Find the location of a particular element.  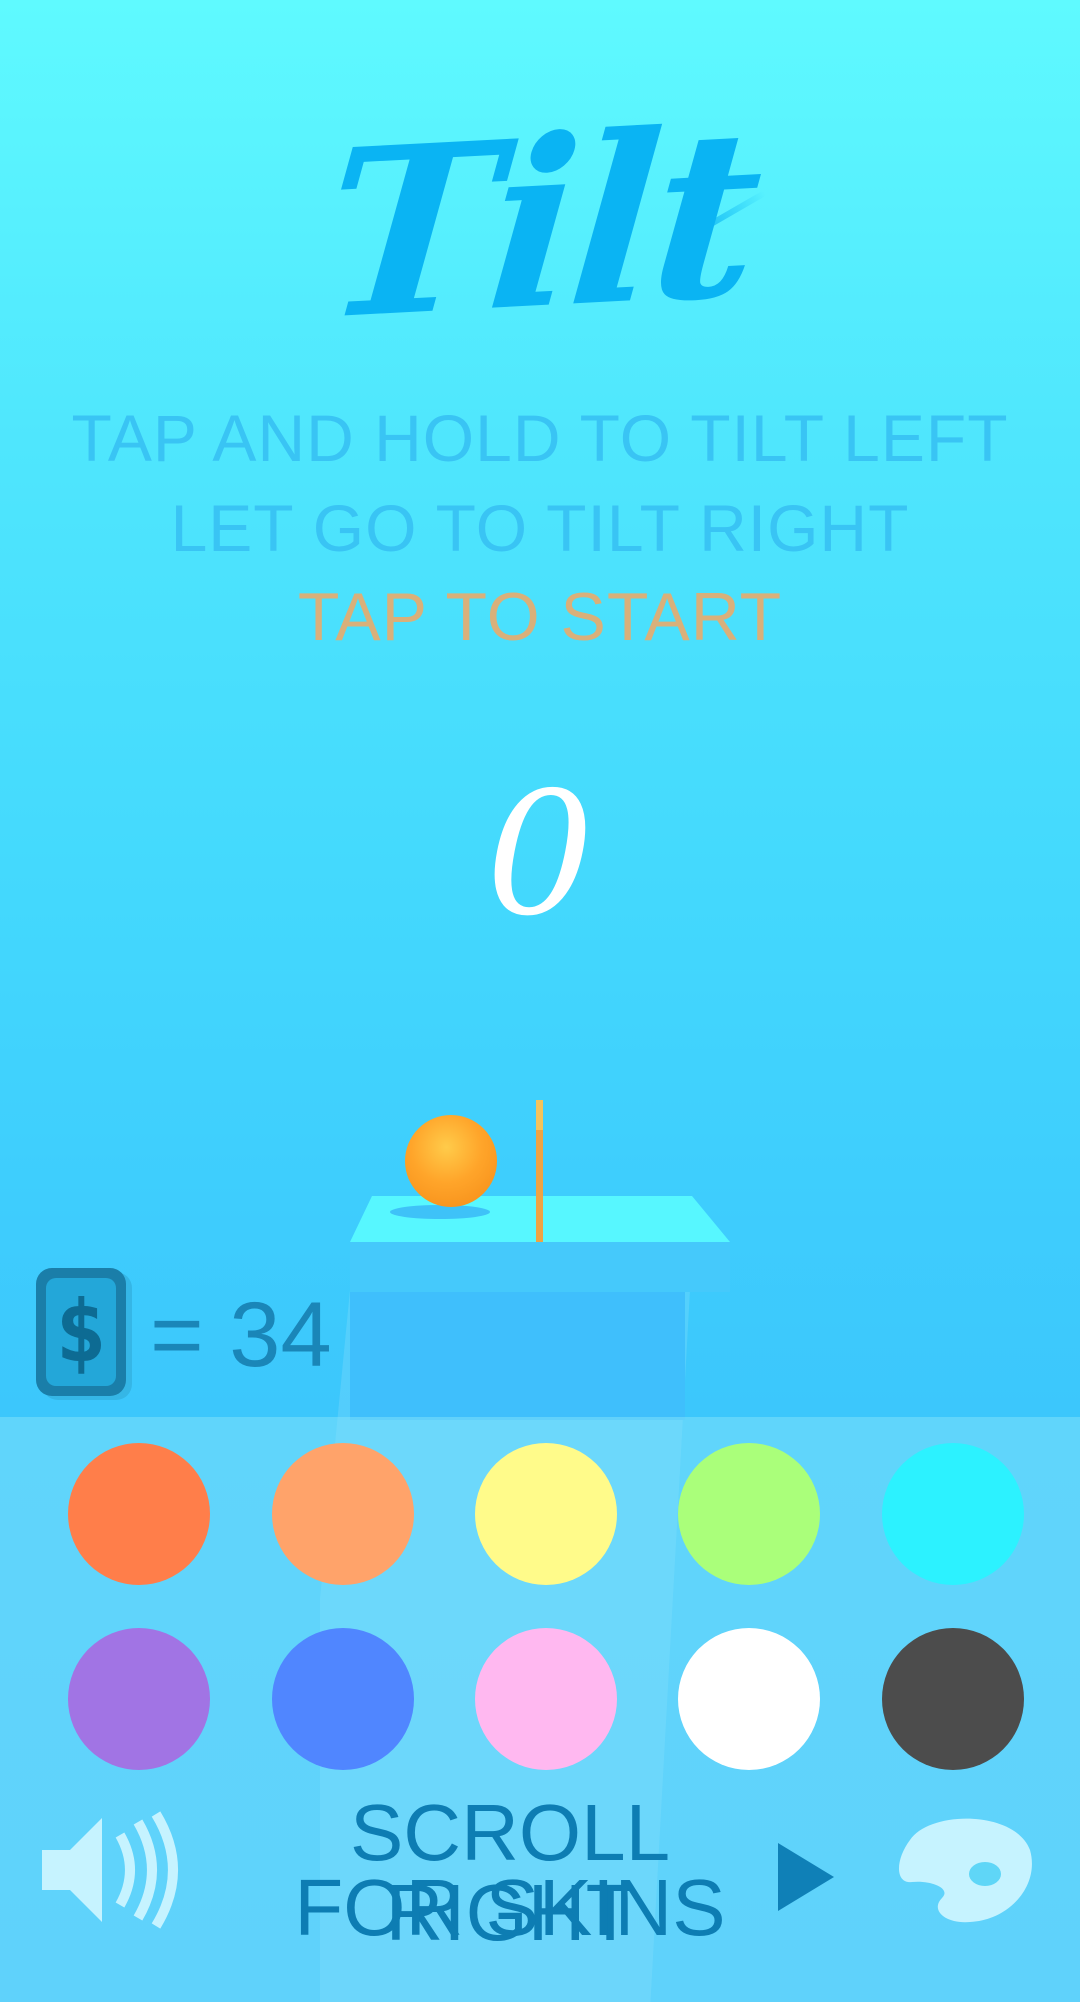

coin-icon: $ is located at coordinates (81, 1332).